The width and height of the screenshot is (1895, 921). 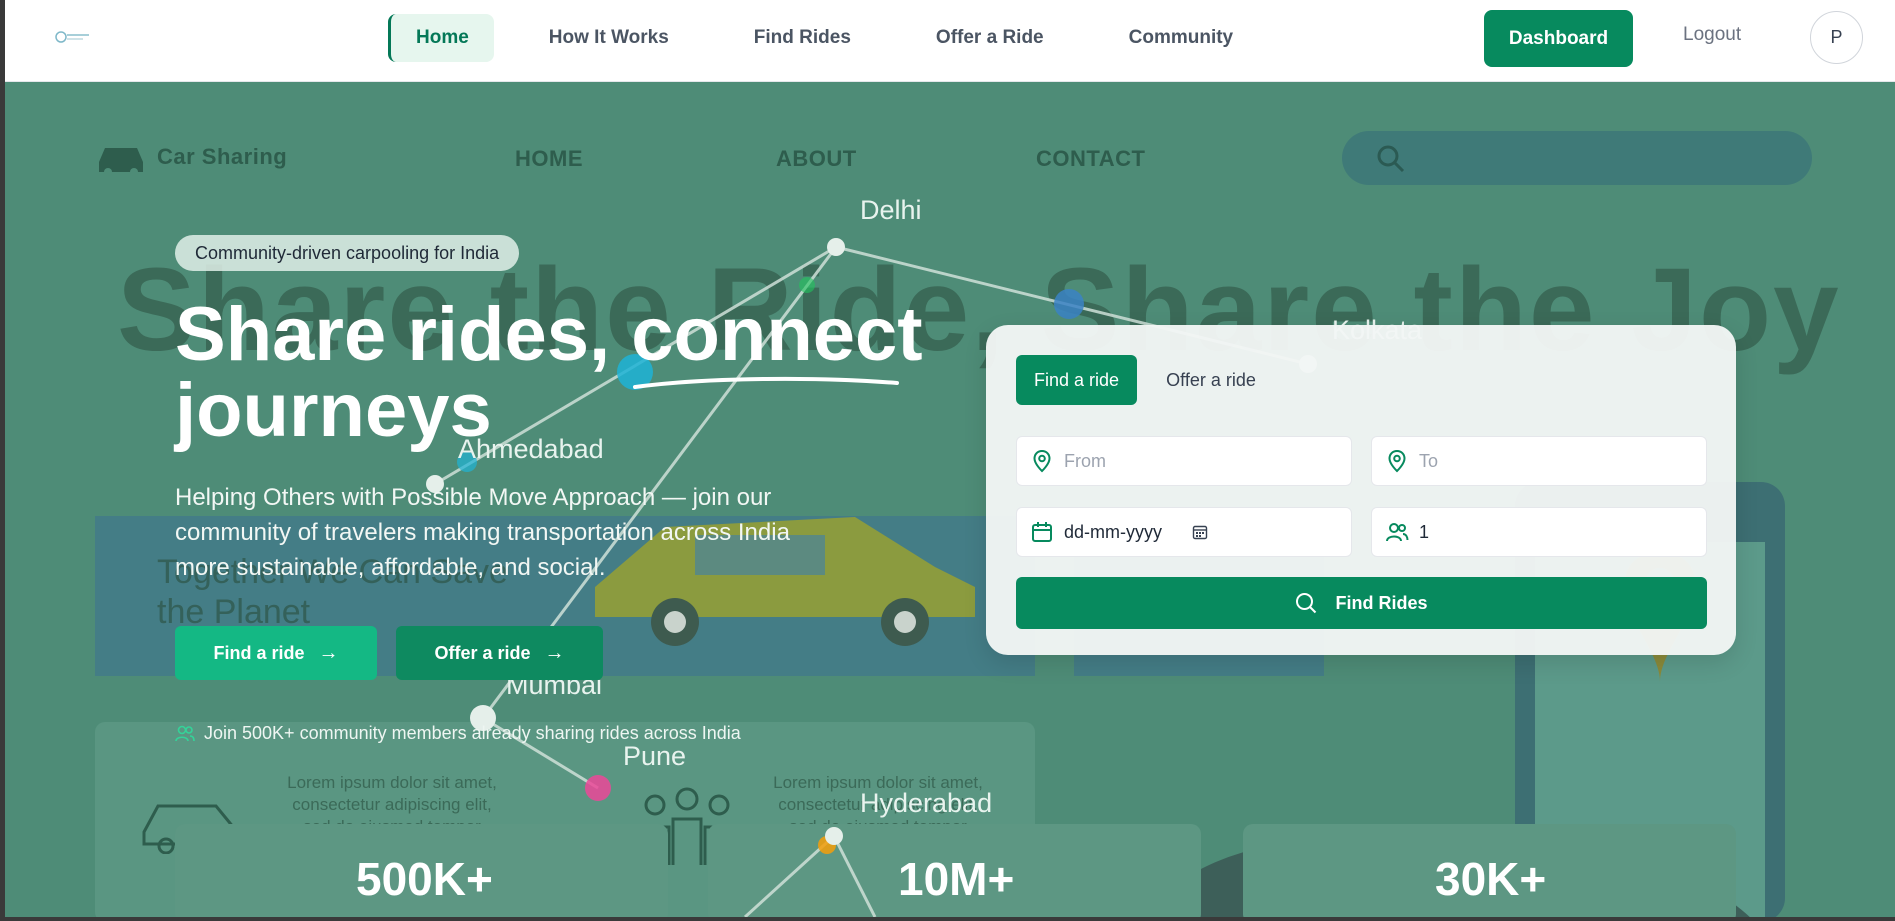 What do you see at coordinates (1381, 602) in the screenshot?
I see `find-rides-label: Find Rides` at bounding box center [1381, 602].